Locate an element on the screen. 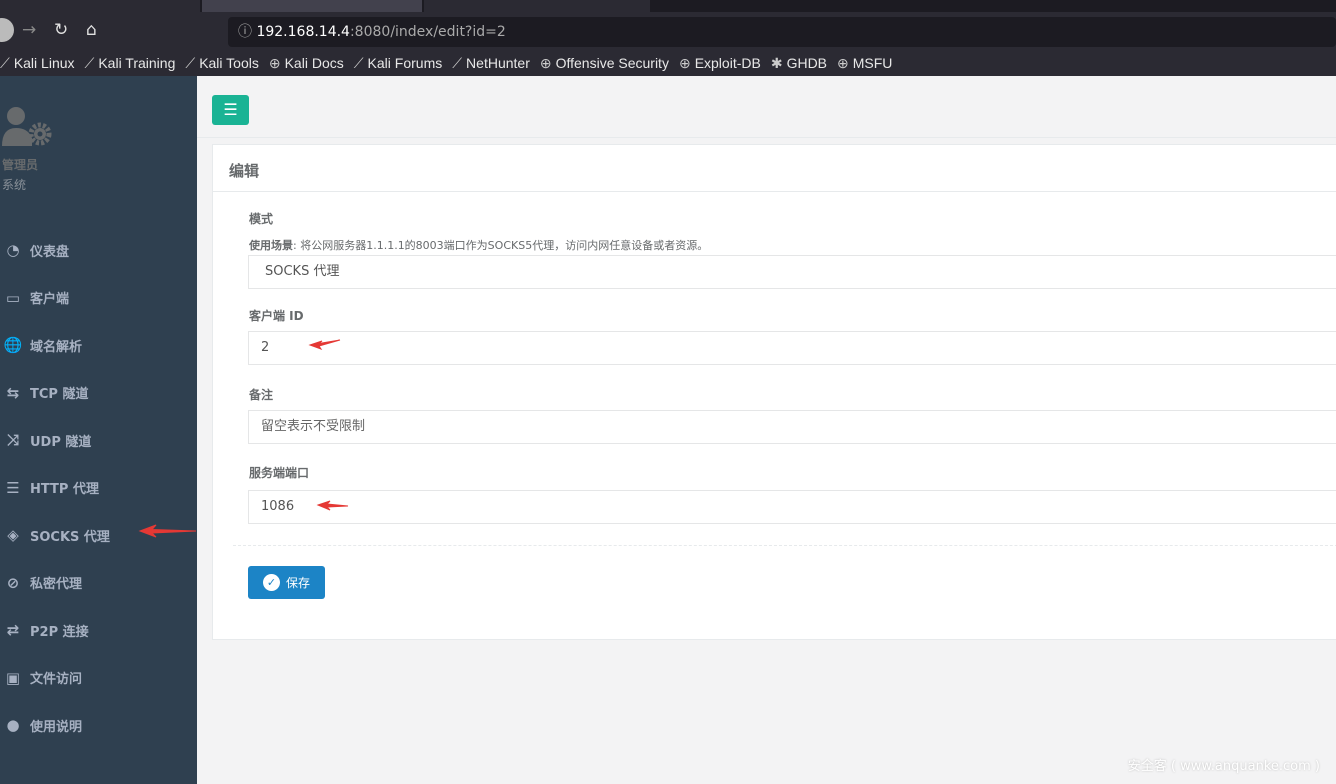  ghdb-icon: ✱ is located at coordinates (776, 62).